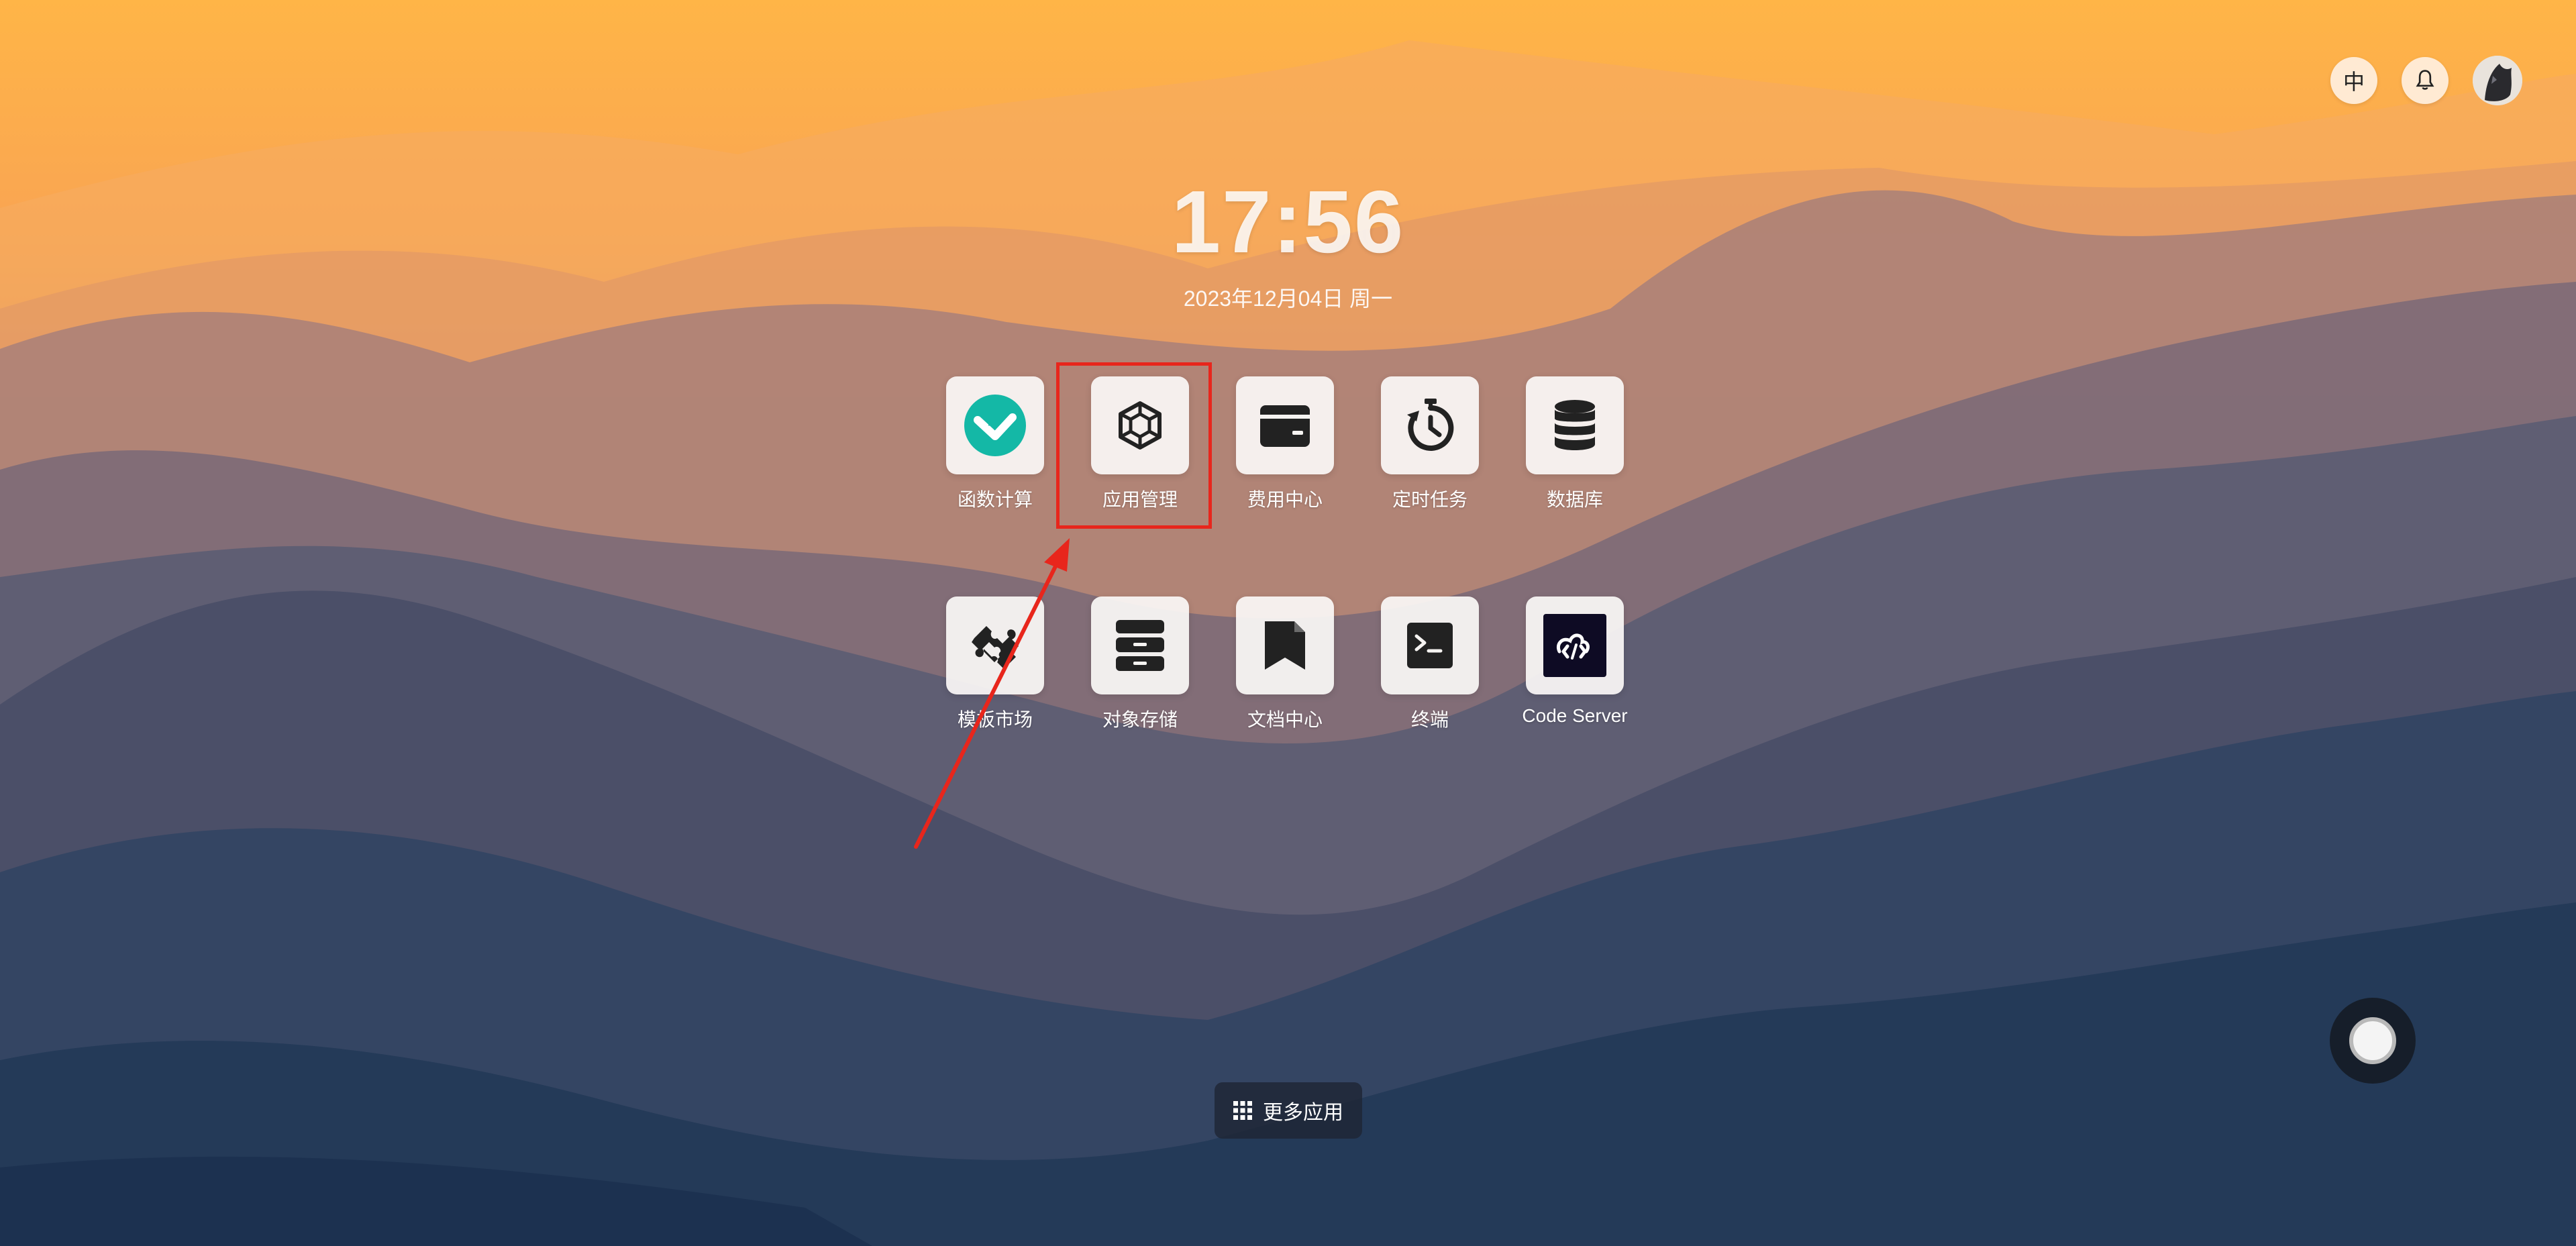 The image size is (2576, 1246). Describe the element at coordinates (1285, 499) in the screenshot. I see `app-label: 费用中心` at that location.